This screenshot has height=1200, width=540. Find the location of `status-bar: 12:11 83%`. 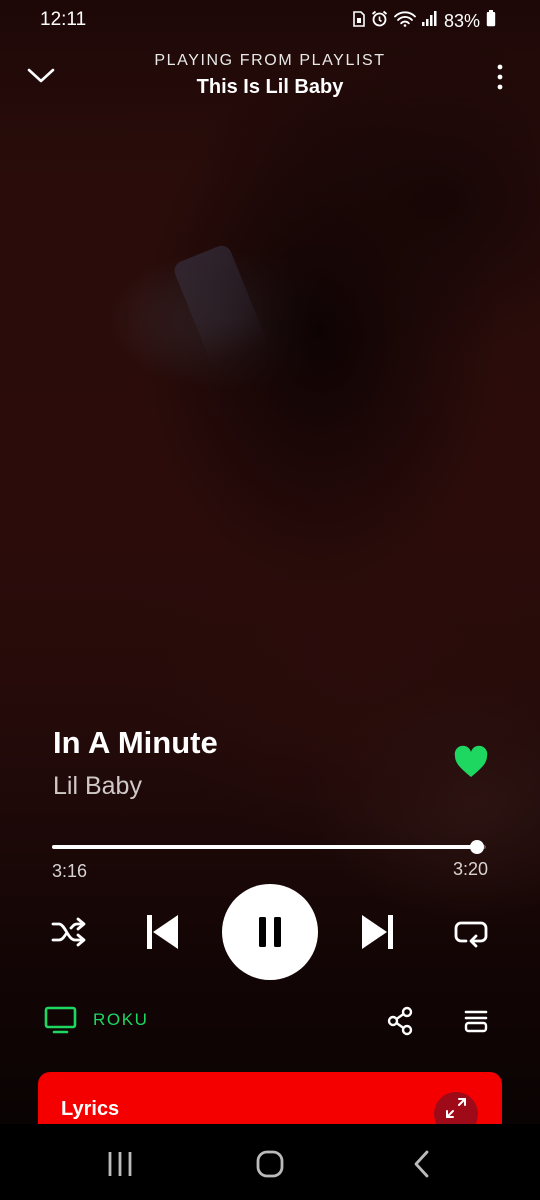

status-bar: 12:11 83% is located at coordinates (270, 20).